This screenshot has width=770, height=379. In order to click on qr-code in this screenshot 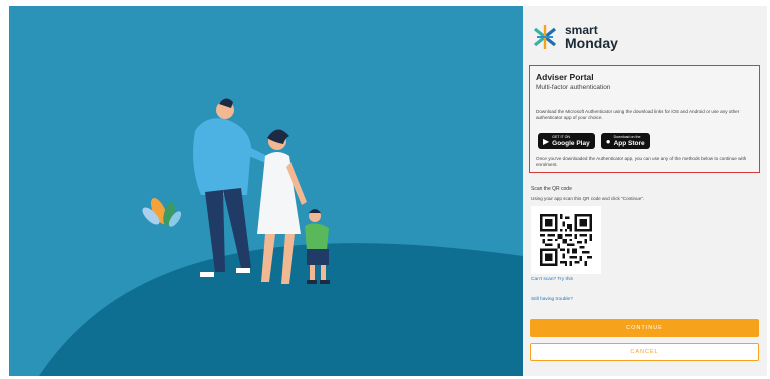, I will do `click(566, 240)`.